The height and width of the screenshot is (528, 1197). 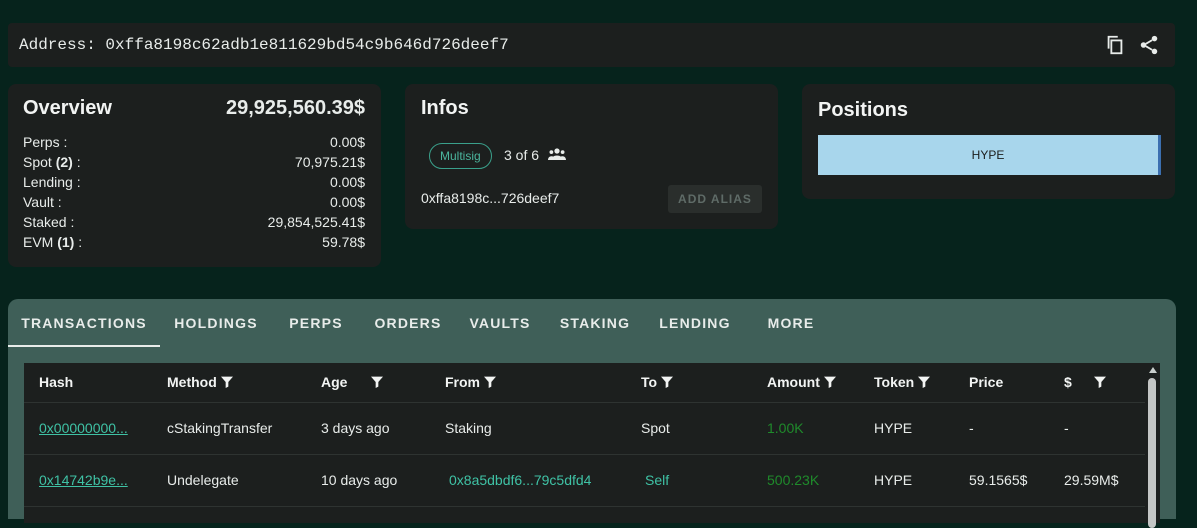 What do you see at coordinates (468, 428) in the screenshot?
I see `from-cell: Staking` at bounding box center [468, 428].